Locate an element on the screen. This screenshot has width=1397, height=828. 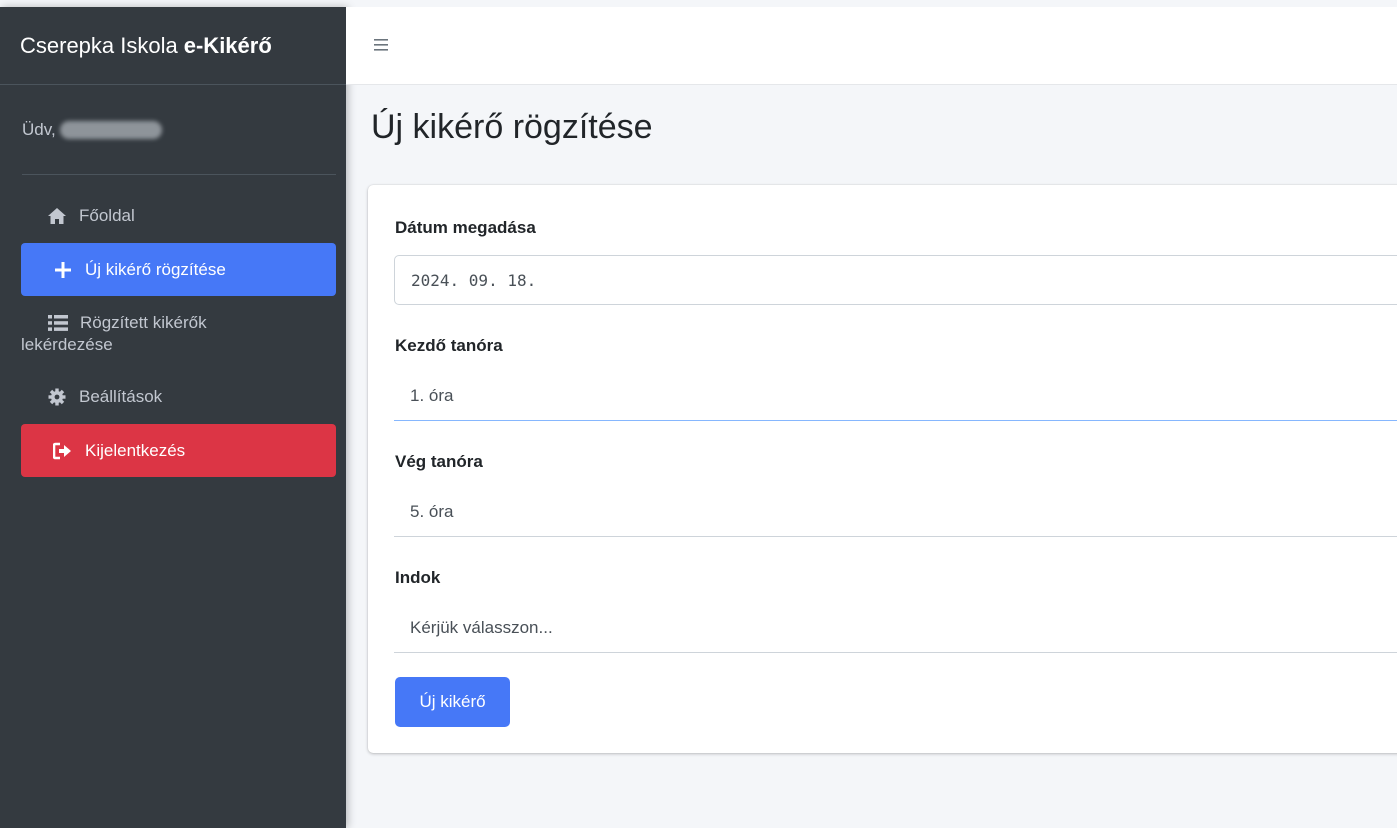
sidebar-item-label-line1: Rögzített kikérők is located at coordinates (143, 322).